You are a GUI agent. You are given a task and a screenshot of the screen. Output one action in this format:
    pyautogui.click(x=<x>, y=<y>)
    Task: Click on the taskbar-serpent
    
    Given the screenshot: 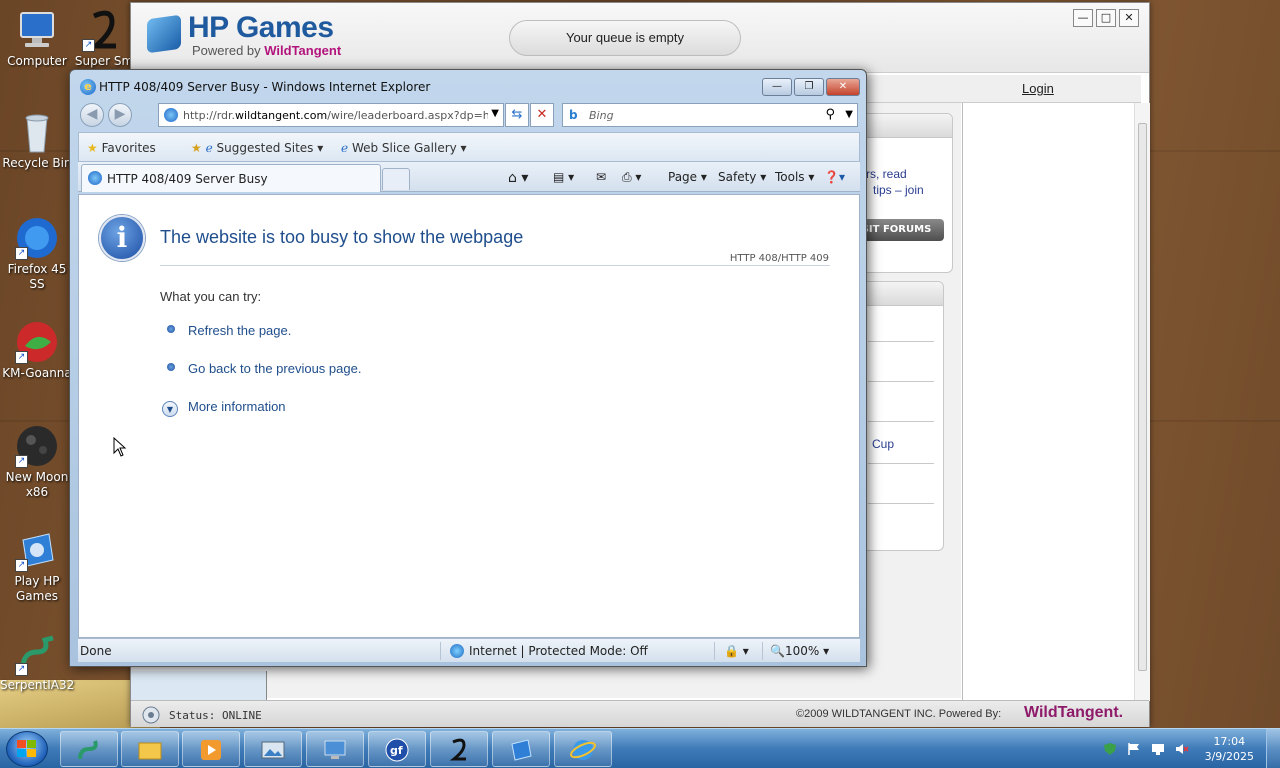 What is the action you would take?
    pyautogui.click(x=89, y=749)
    